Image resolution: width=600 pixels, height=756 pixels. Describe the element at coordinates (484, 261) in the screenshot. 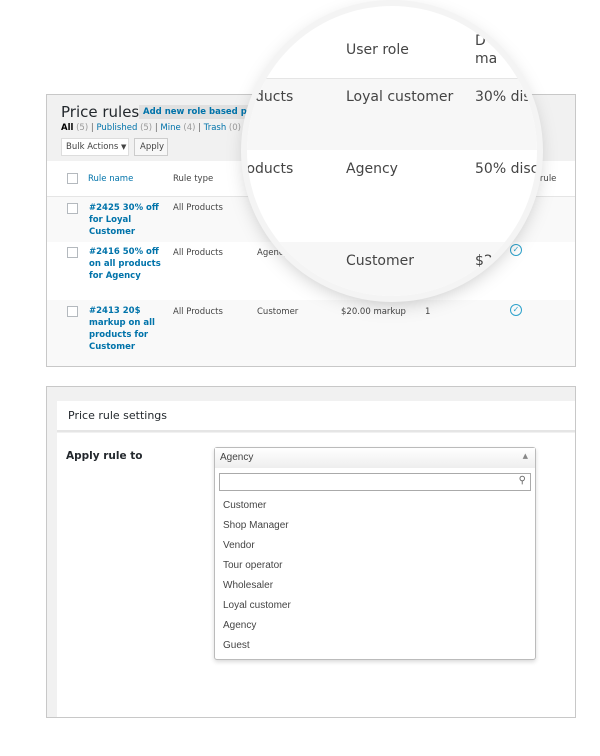

I see `mag-discount: $2` at that location.